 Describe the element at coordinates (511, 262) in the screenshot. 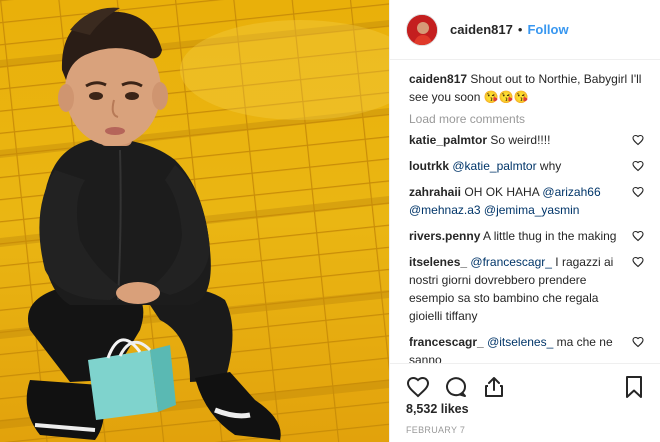

I see `comment-mention: @francescagr_` at that location.